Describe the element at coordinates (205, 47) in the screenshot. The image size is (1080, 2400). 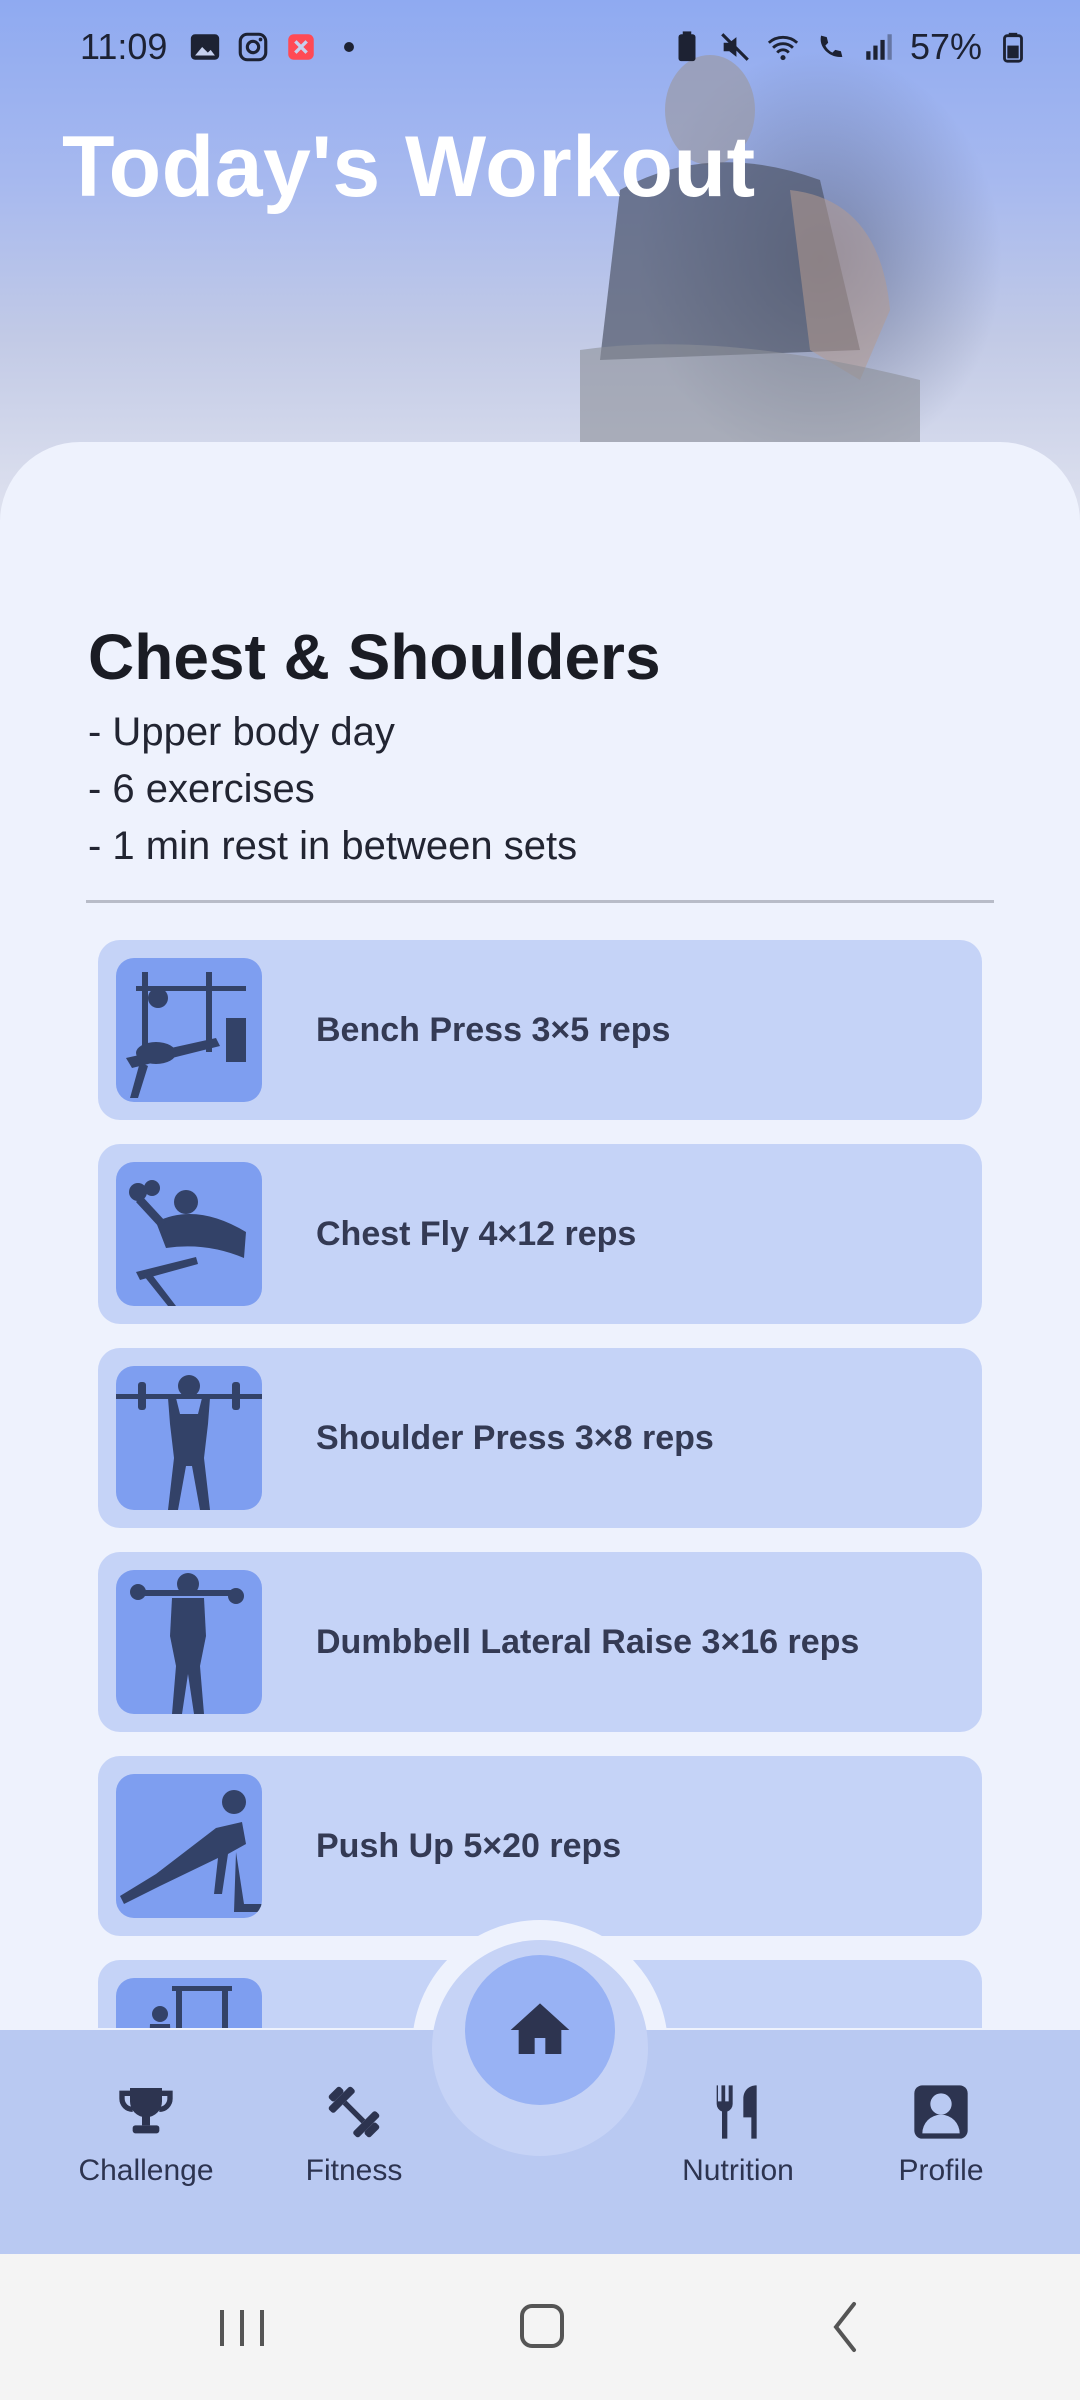
I see `gallery-icon` at that location.